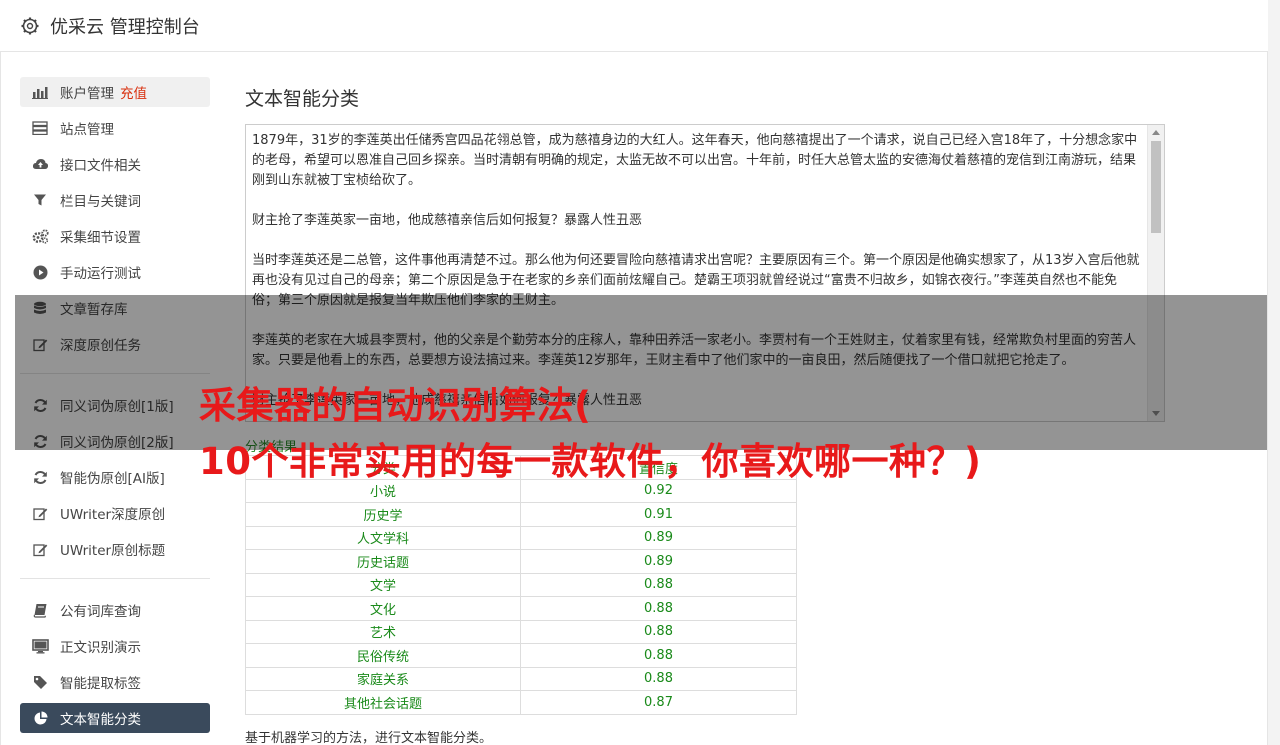  What do you see at coordinates (40, 718) in the screenshot?
I see `pie-chart-icon` at bounding box center [40, 718].